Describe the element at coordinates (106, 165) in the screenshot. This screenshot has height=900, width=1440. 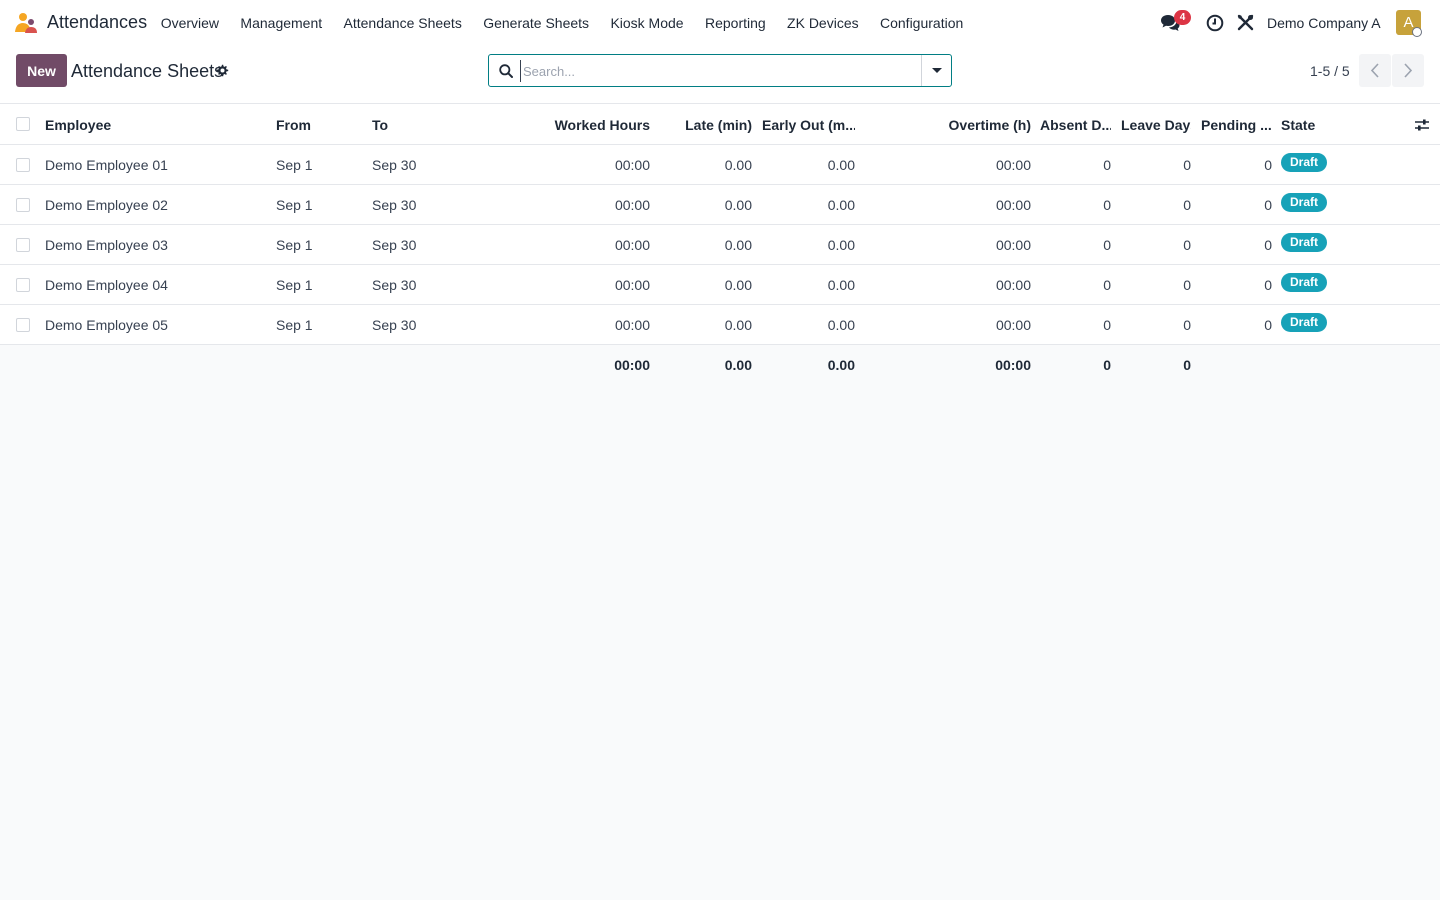
I see `cell-employee: Demo Employee 01` at that location.